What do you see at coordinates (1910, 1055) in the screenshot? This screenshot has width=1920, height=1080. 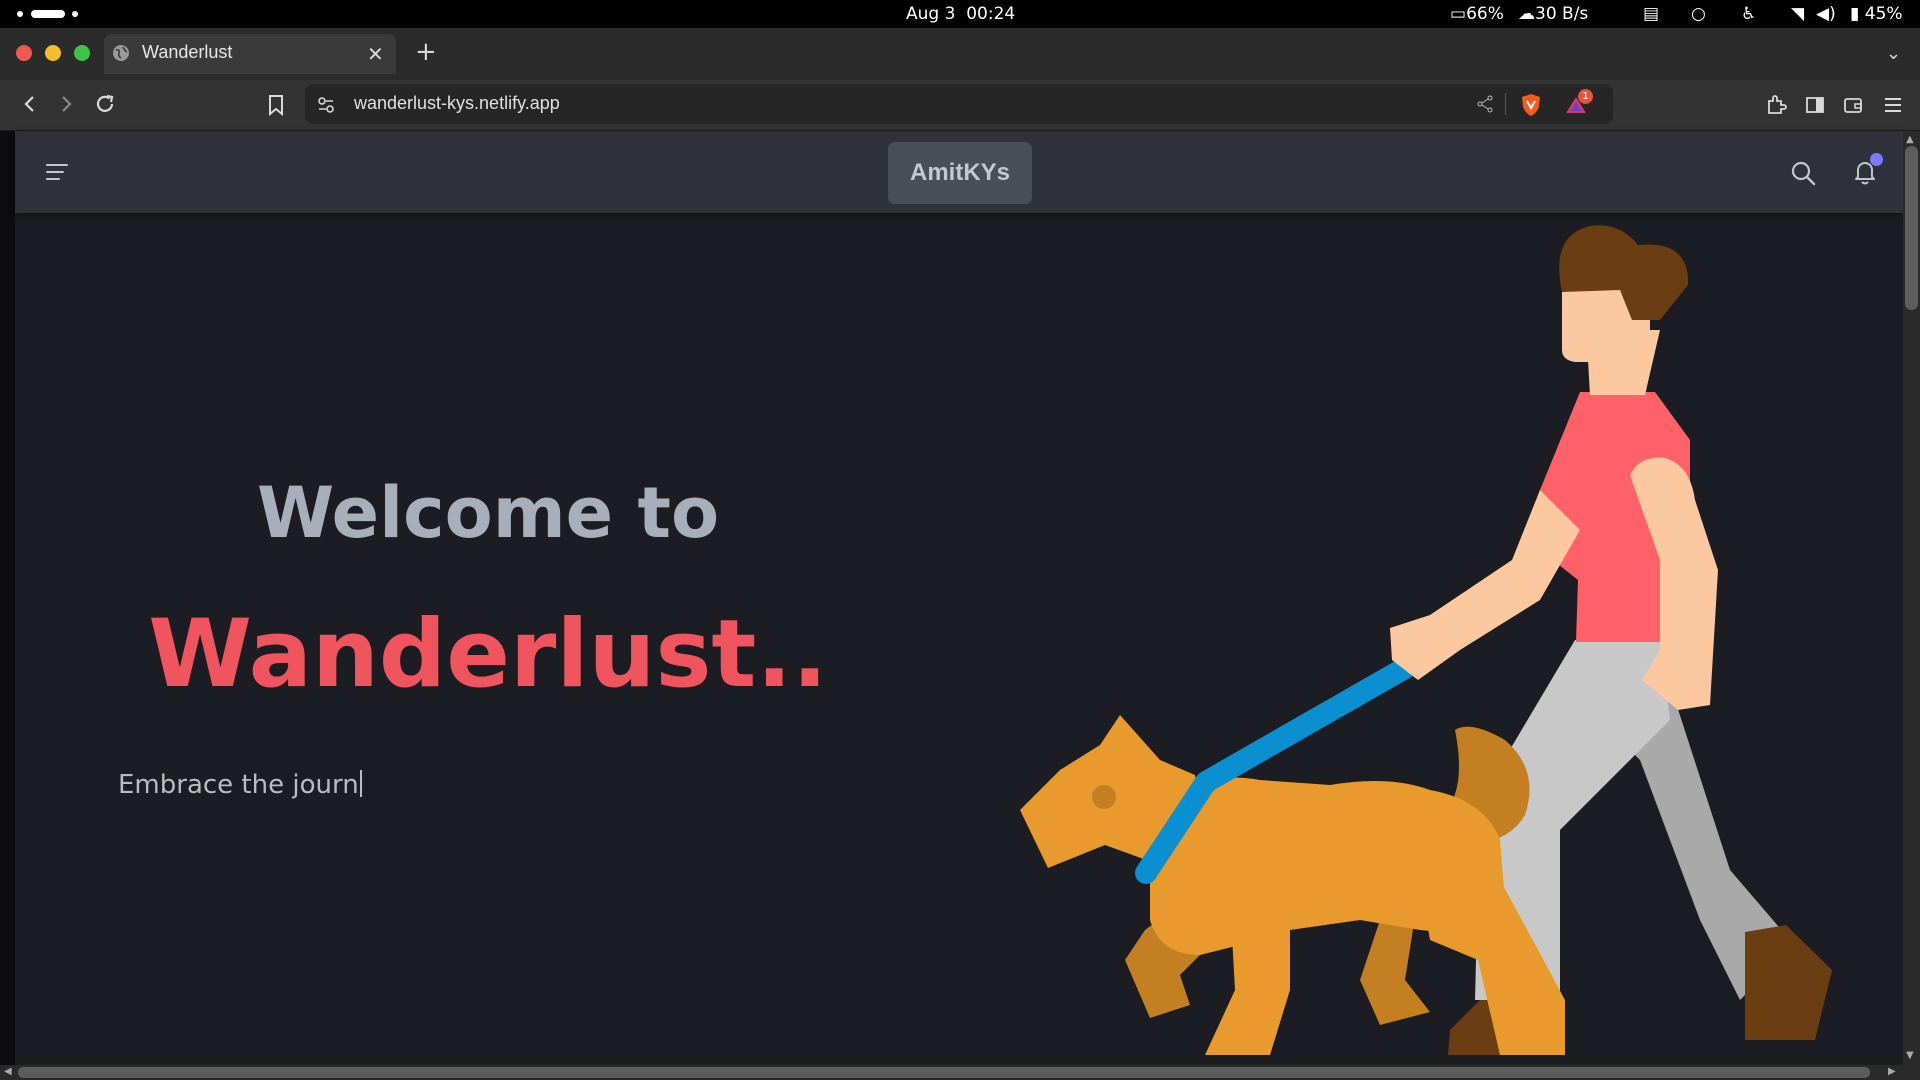 I see `scroll-down-arrow-icon: ▼` at bounding box center [1910, 1055].